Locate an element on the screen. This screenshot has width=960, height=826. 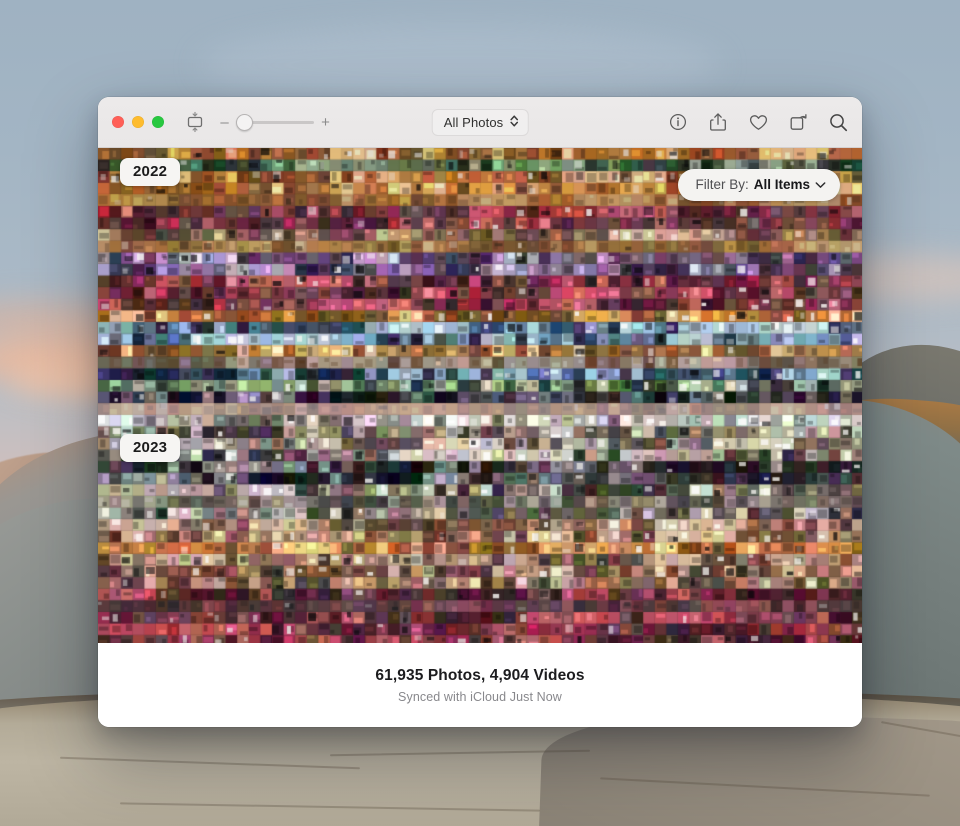
wallpaper-cloud is located at coordinates (460, 65).